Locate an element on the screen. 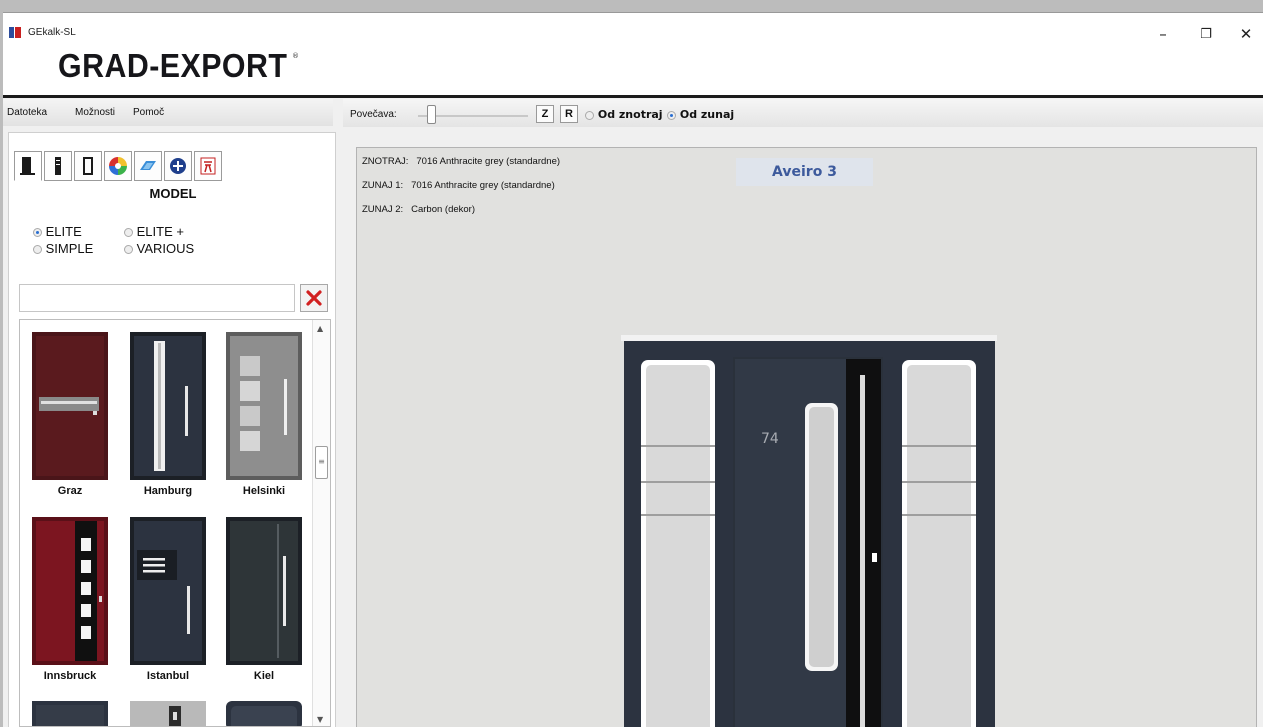 Image resolution: width=1263 pixels, height=727 pixels. model-thumb-kiel: Kiel is located at coordinates (264, 599).